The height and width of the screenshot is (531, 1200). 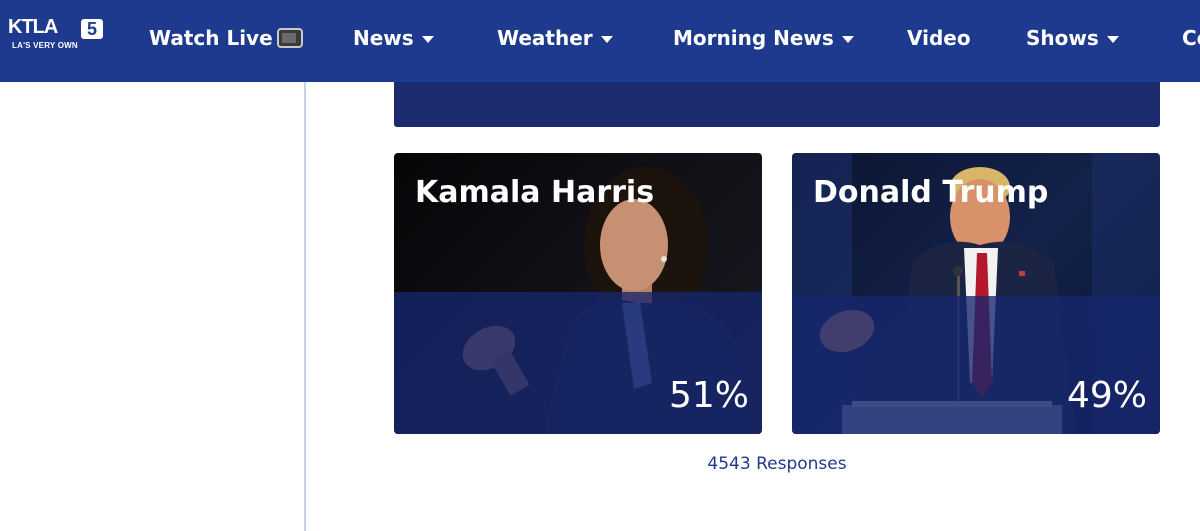 I want to click on candidate-name-harris: Kamala Harris, so click(x=535, y=192).